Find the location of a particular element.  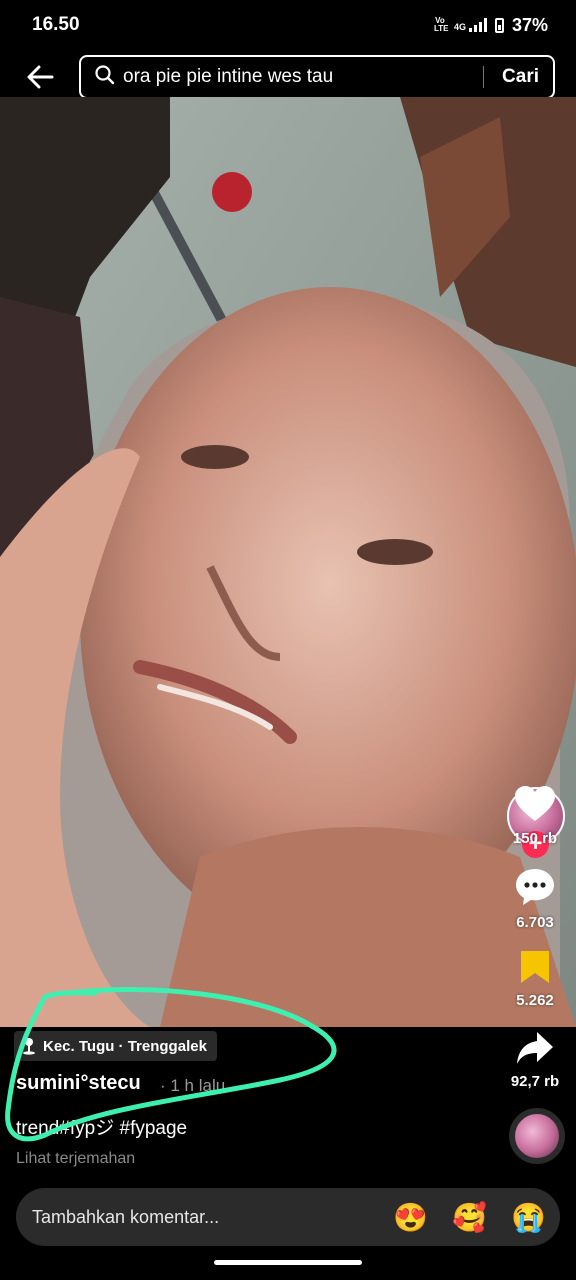

comment-button: 6.703 is located at coordinates (533, 899).